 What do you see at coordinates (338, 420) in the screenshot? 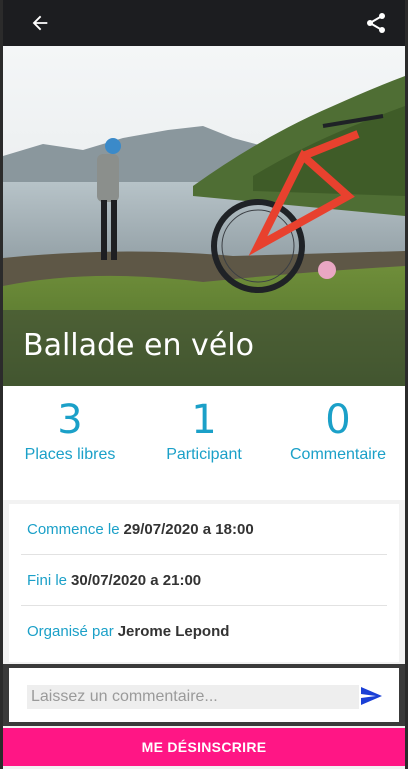
I see `stat-value: 0` at bounding box center [338, 420].